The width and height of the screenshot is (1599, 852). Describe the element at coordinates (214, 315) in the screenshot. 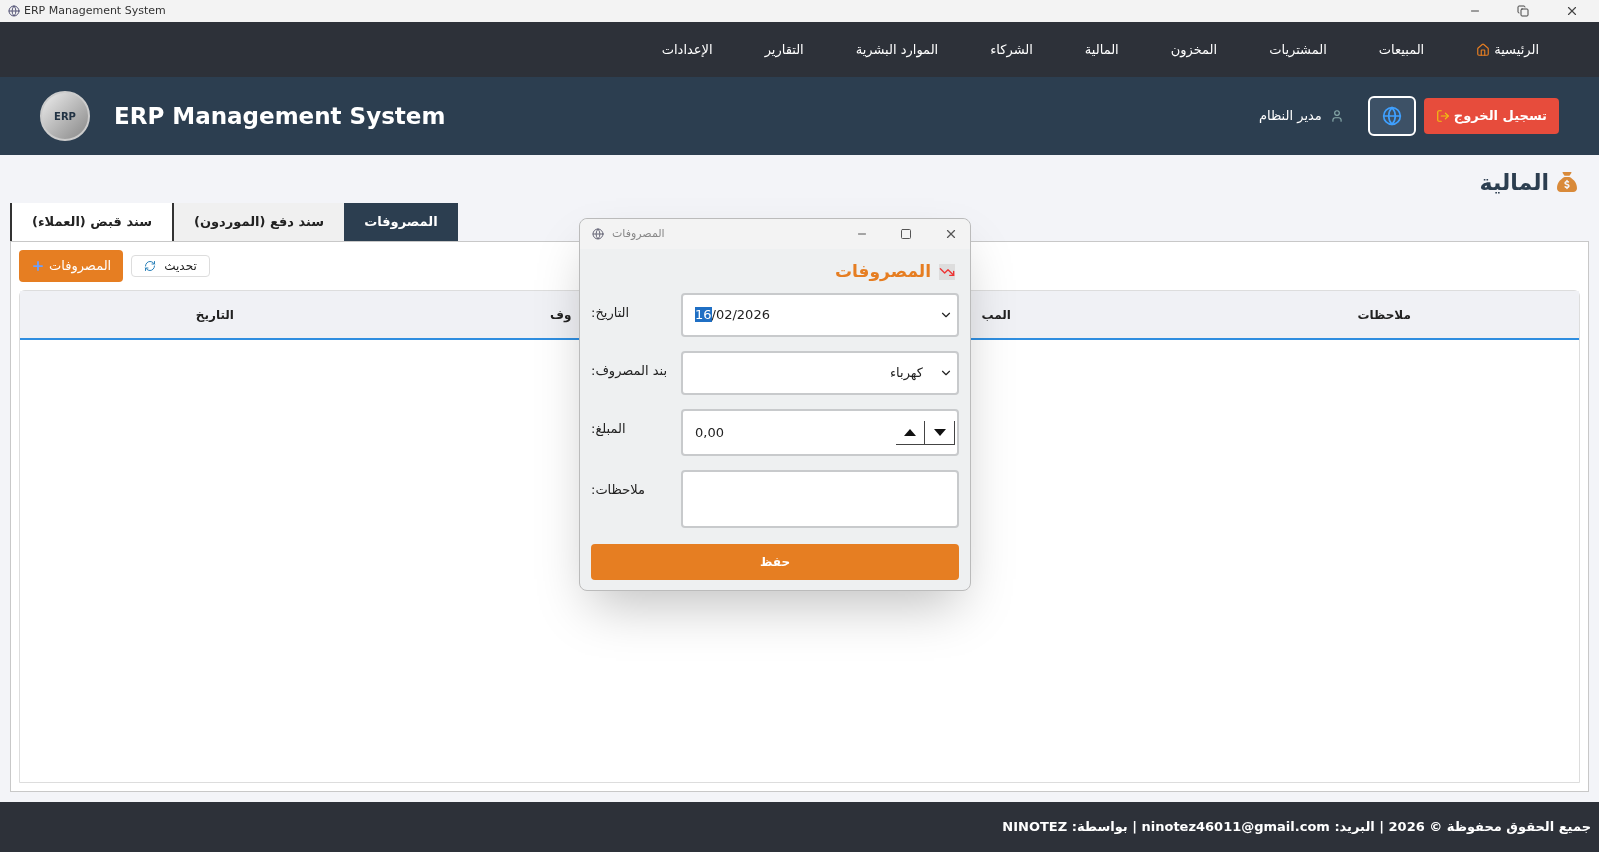

I see `column-header: التاريخ` at that location.